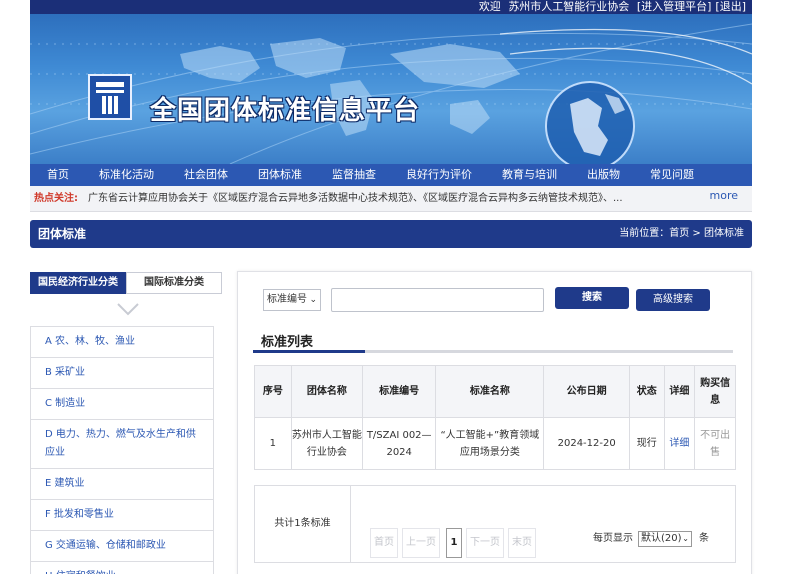 The image size is (800, 574). I want to click on per-page-label: 每页显示, so click(613, 538).